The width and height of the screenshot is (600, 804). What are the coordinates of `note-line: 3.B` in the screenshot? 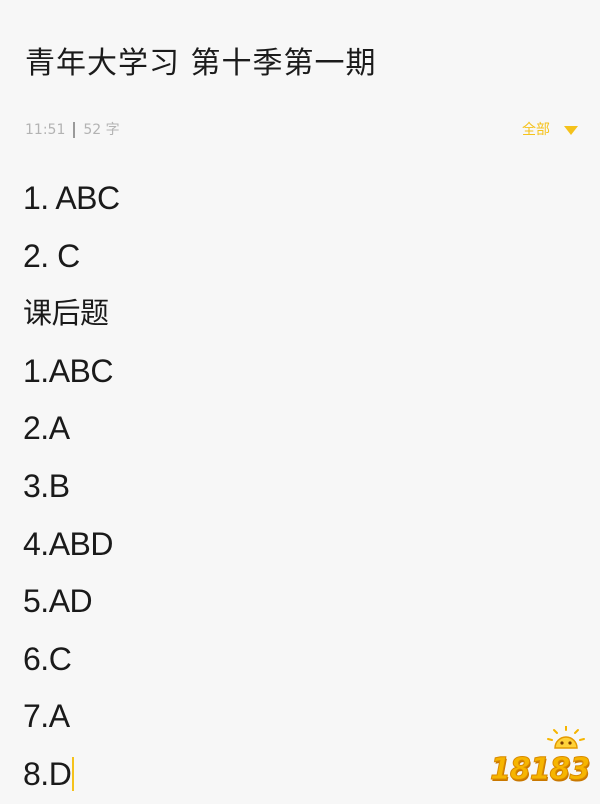 It's located at (293, 487).